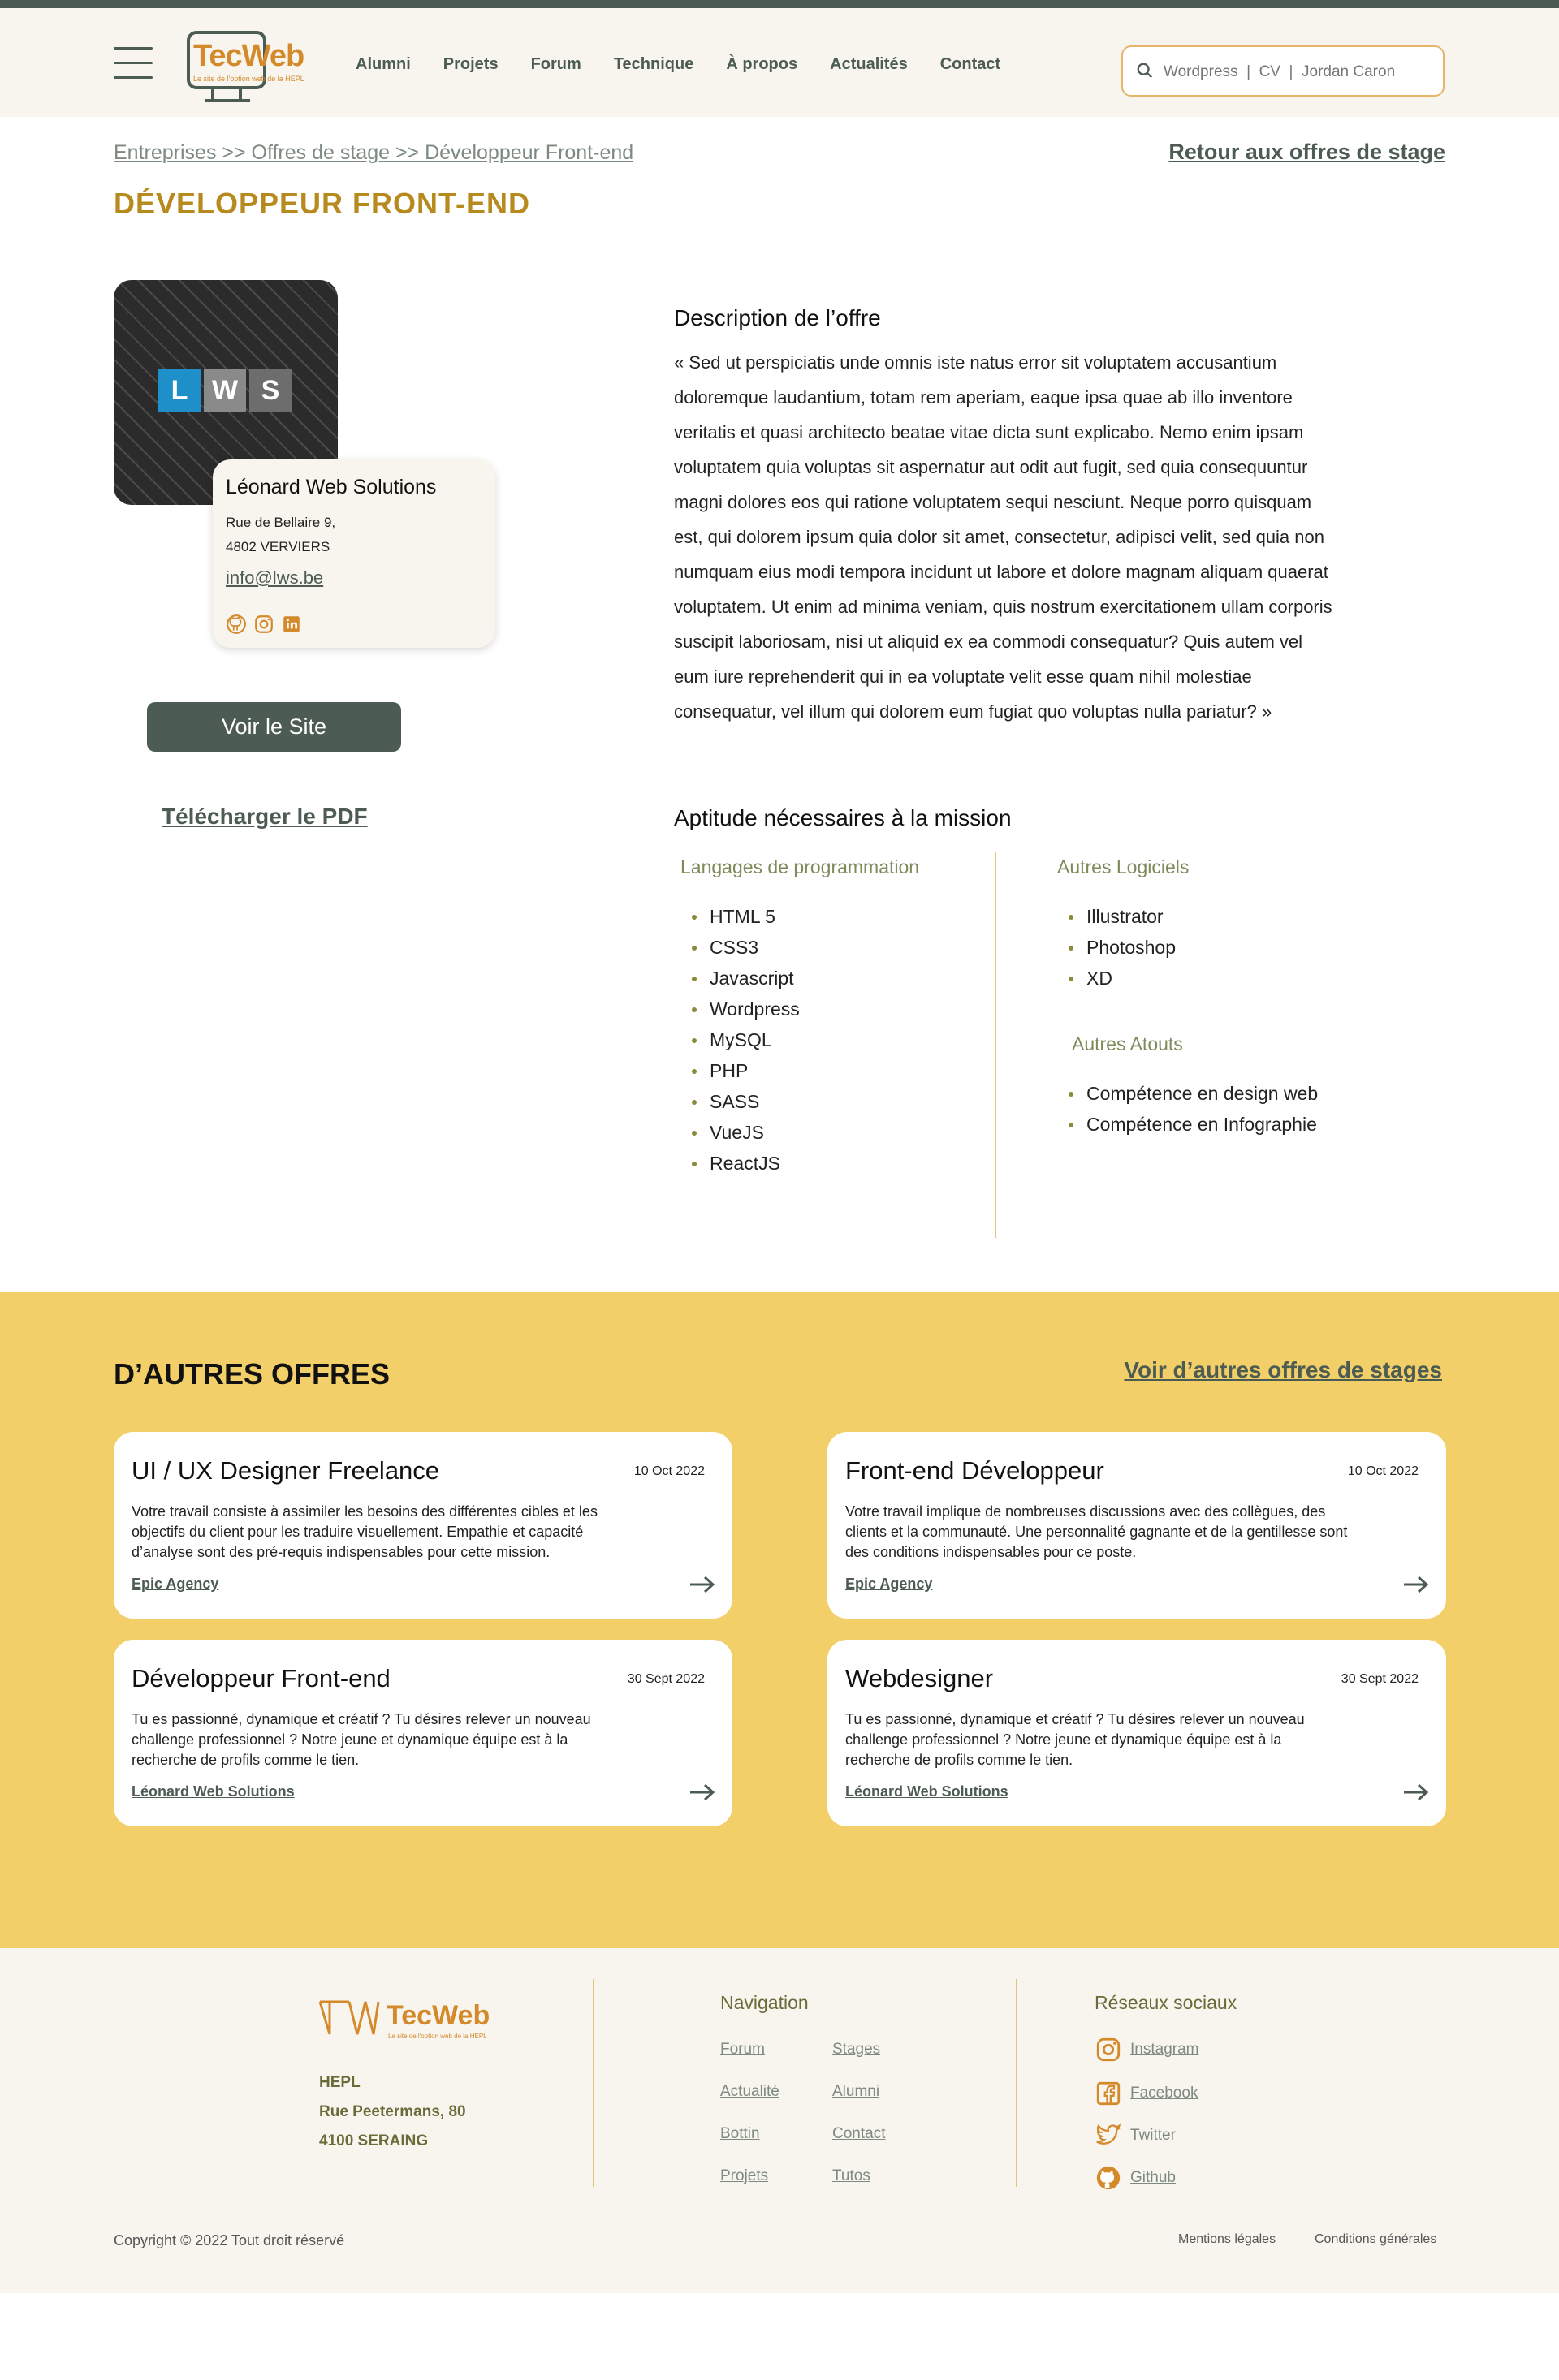 The width and height of the screenshot is (1559, 2380). Describe the element at coordinates (654, 64) in the screenshot. I see `nav-technique: Technique` at that location.